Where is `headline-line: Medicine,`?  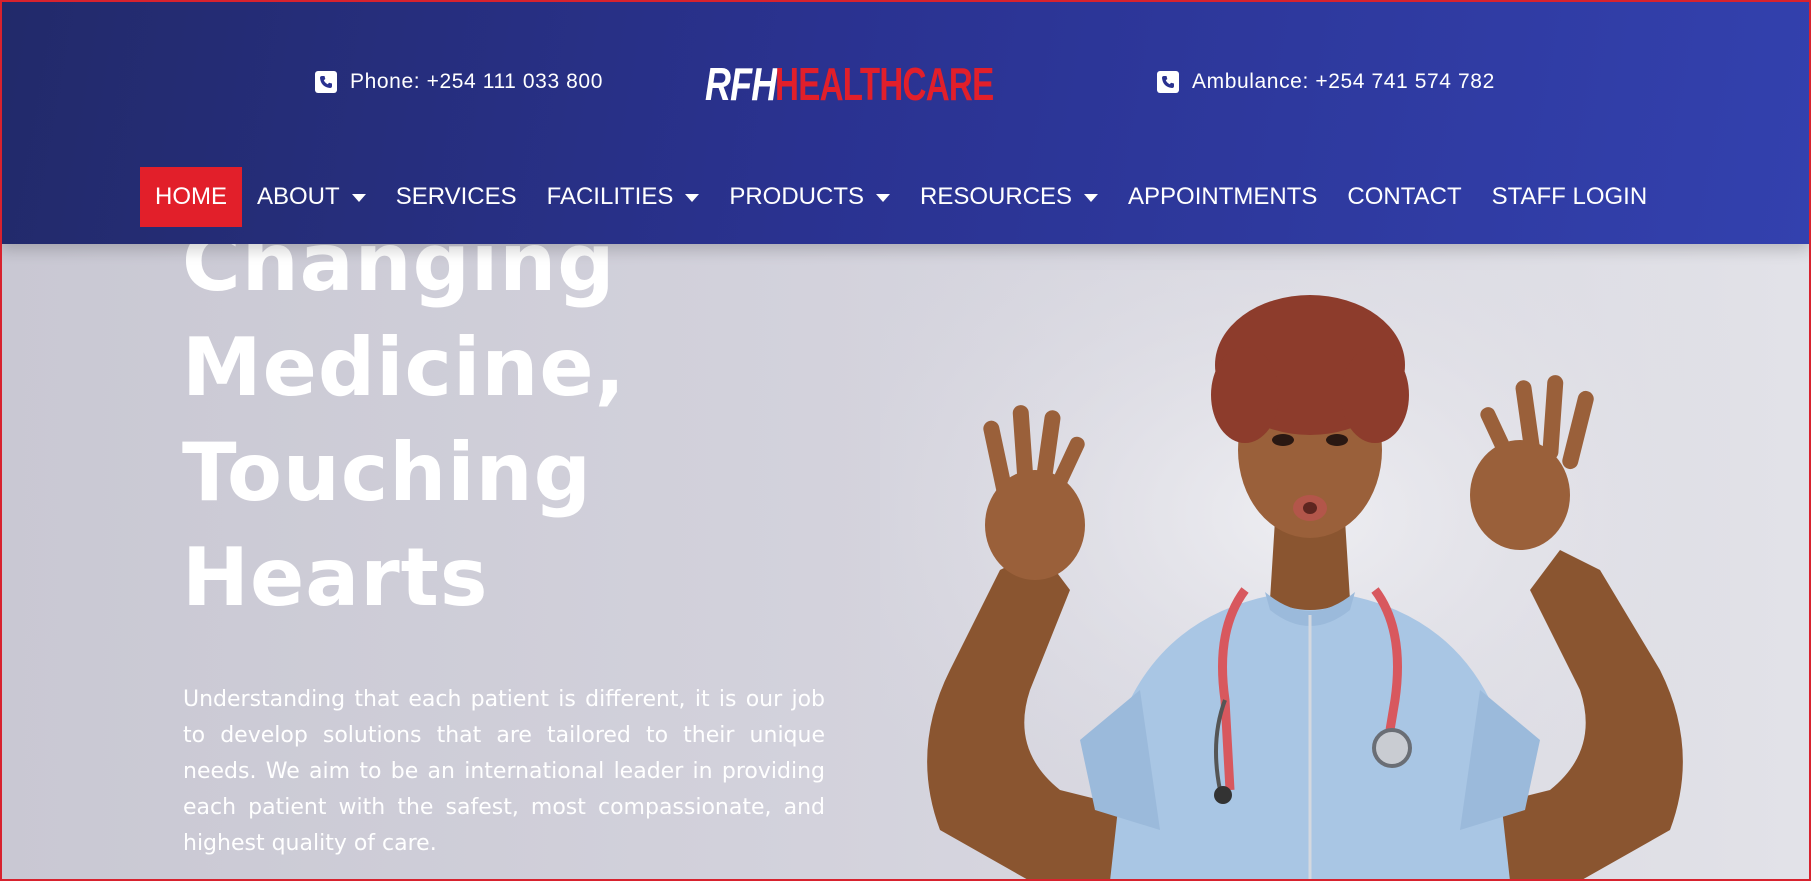
headline-line: Medicine, is located at coordinates (404, 367).